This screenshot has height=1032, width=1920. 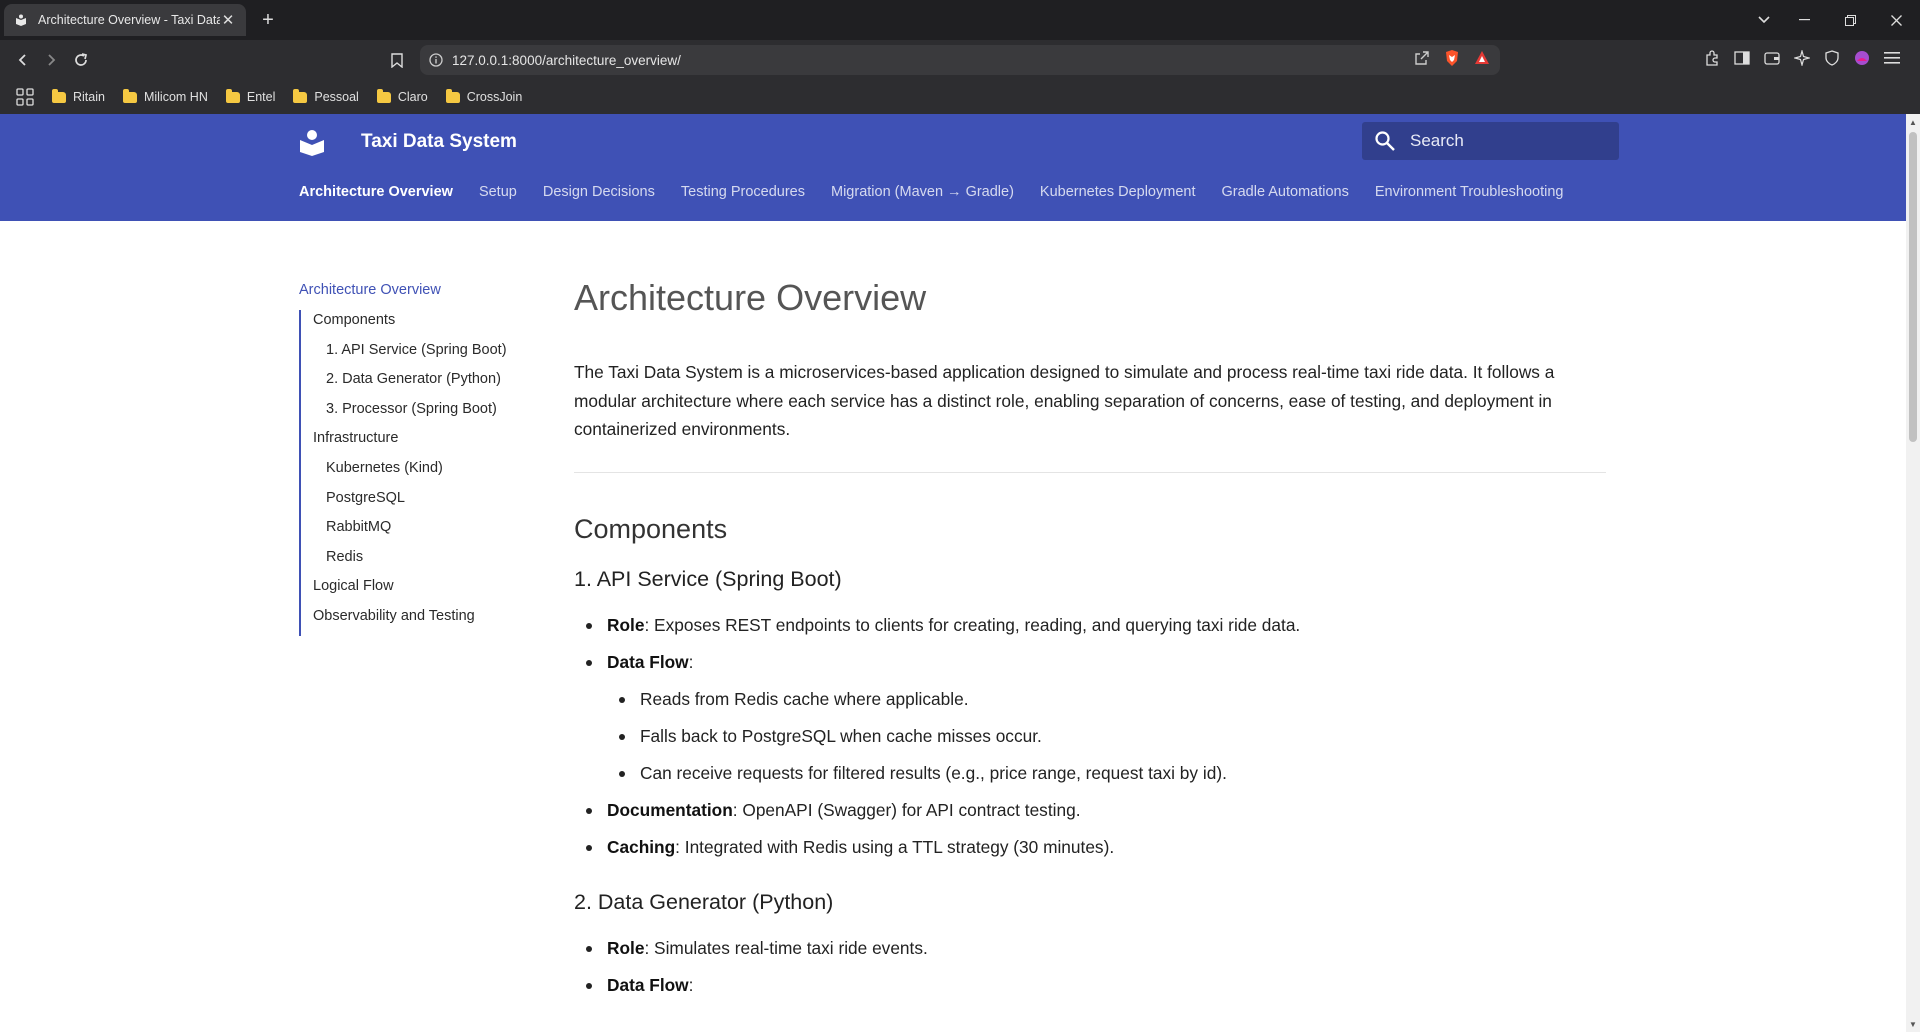 What do you see at coordinates (439, 142) in the screenshot?
I see `site-title: Taxi Data System` at bounding box center [439, 142].